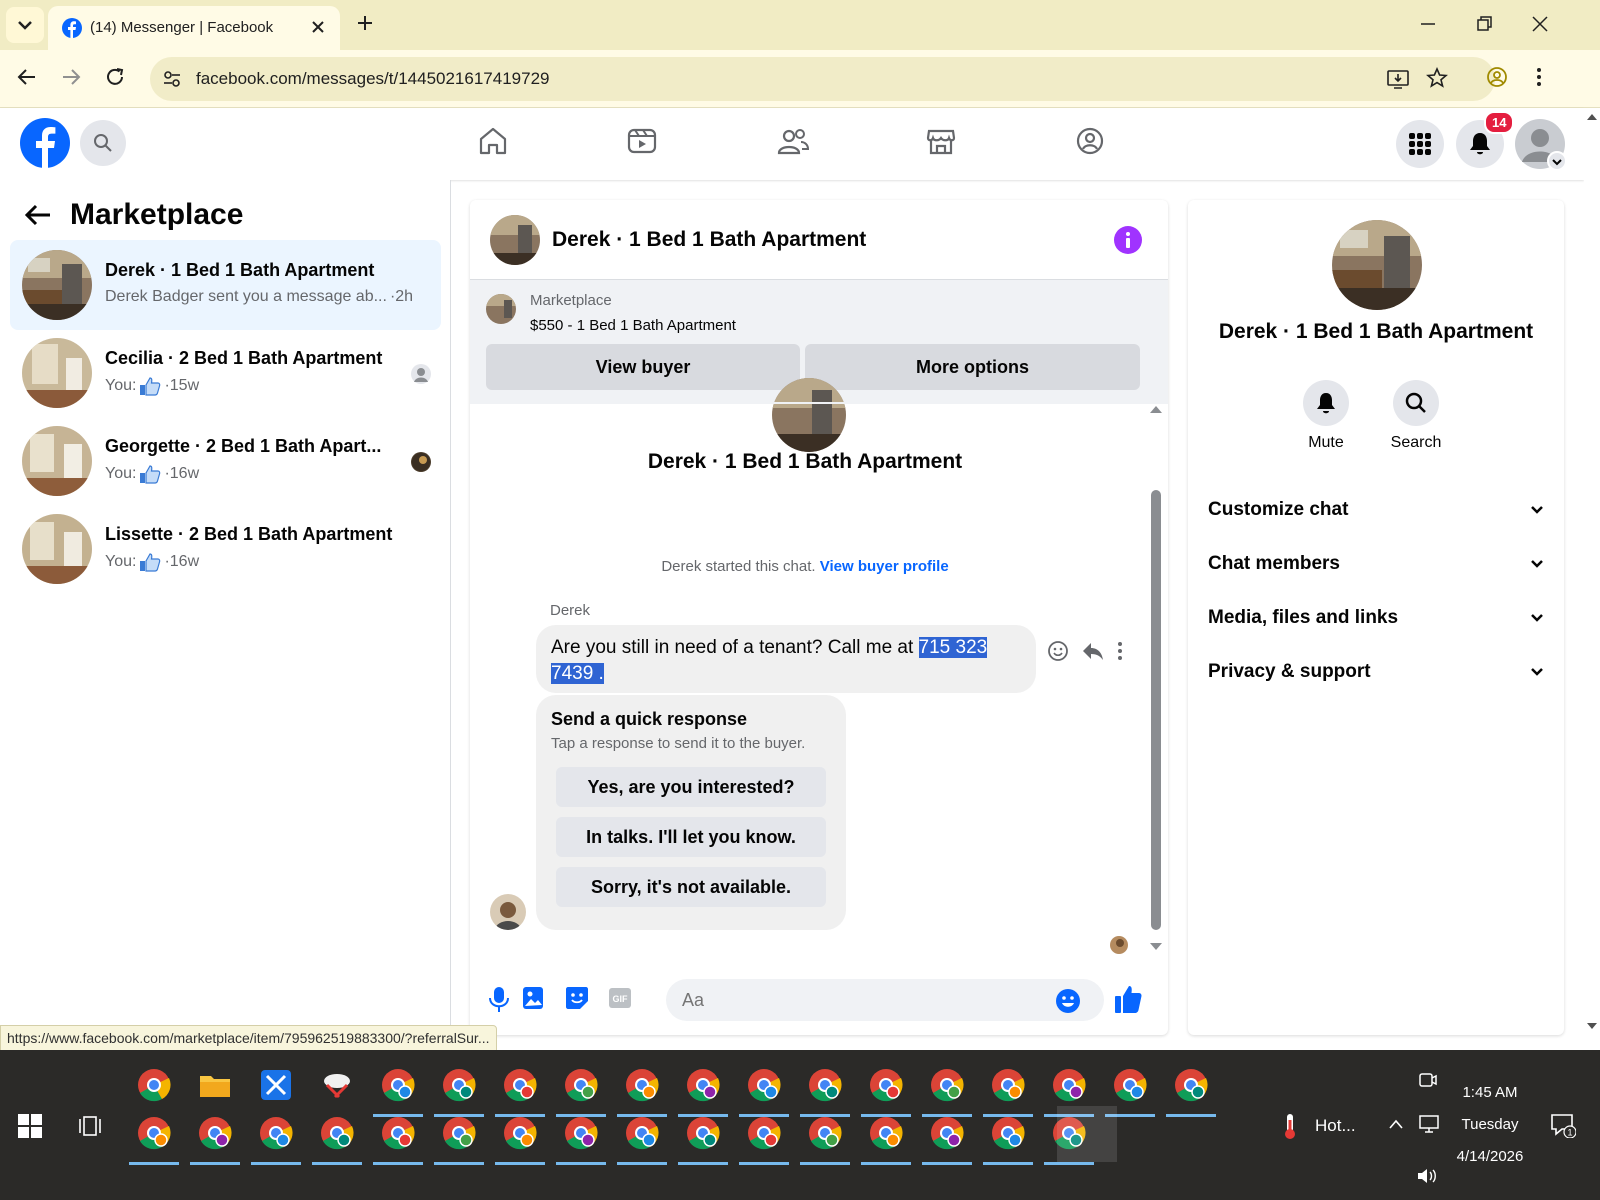 The width and height of the screenshot is (1600, 1200). Describe the element at coordinates (691, 837) in the screenshot. I see `quick-response-in-talks-button: In talks. I'll let you know.` at that location.